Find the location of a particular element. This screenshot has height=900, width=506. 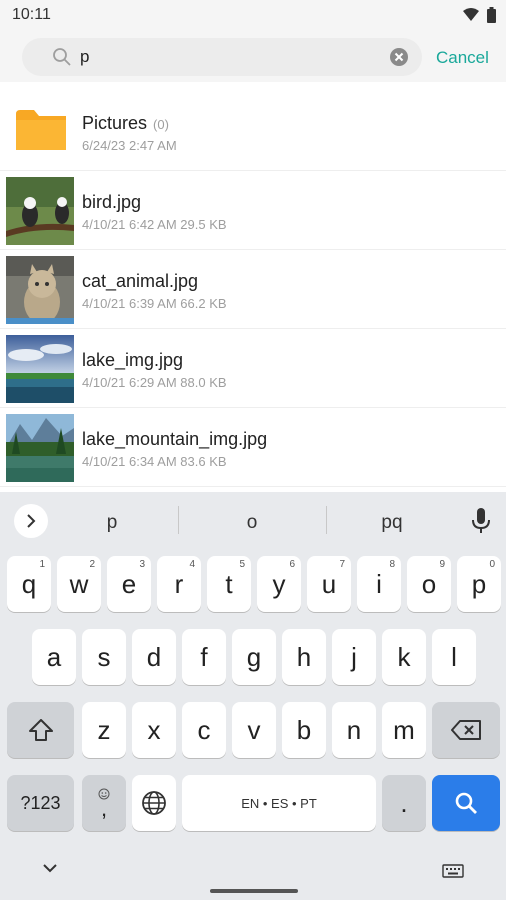

key-t: t5 is located at coordinates (229, 584).